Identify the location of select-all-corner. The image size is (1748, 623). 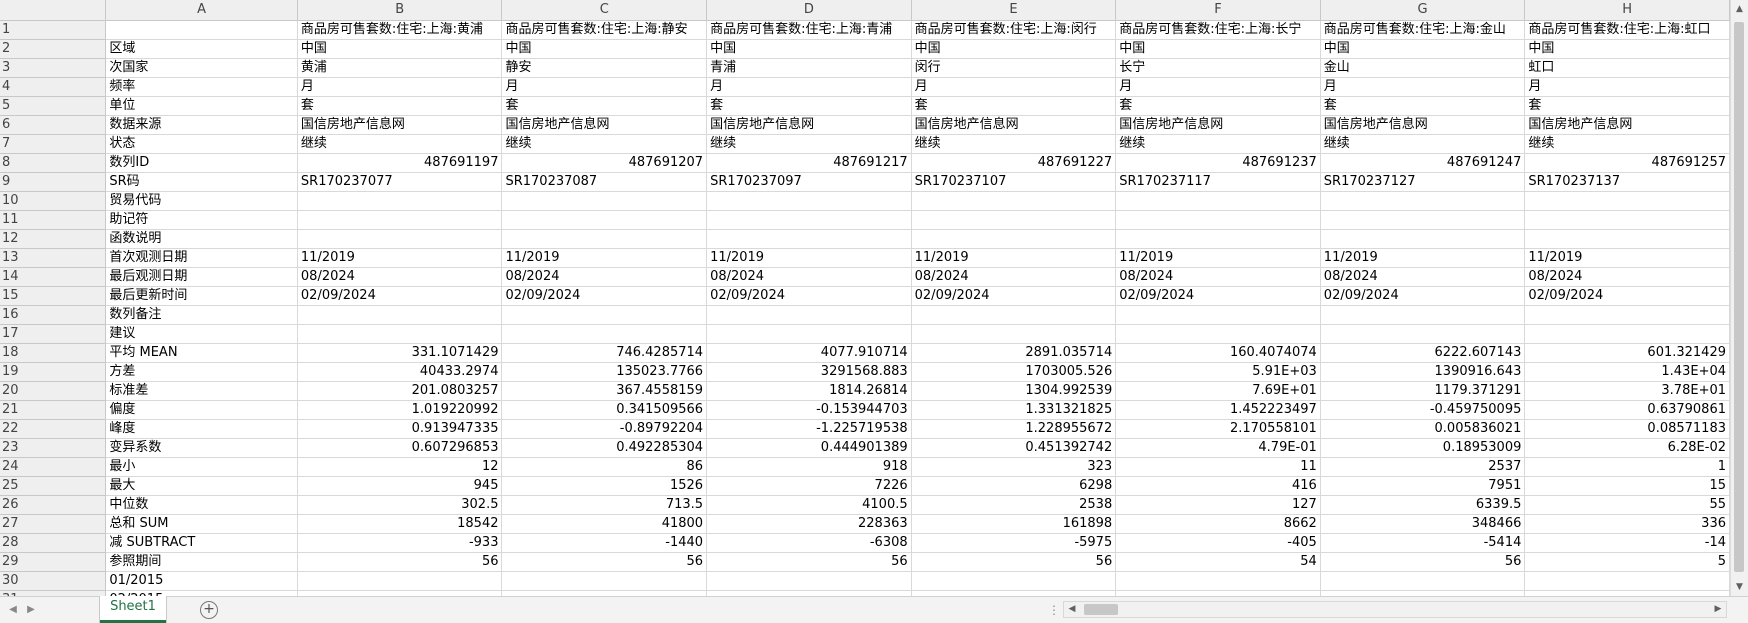
(53, 10).